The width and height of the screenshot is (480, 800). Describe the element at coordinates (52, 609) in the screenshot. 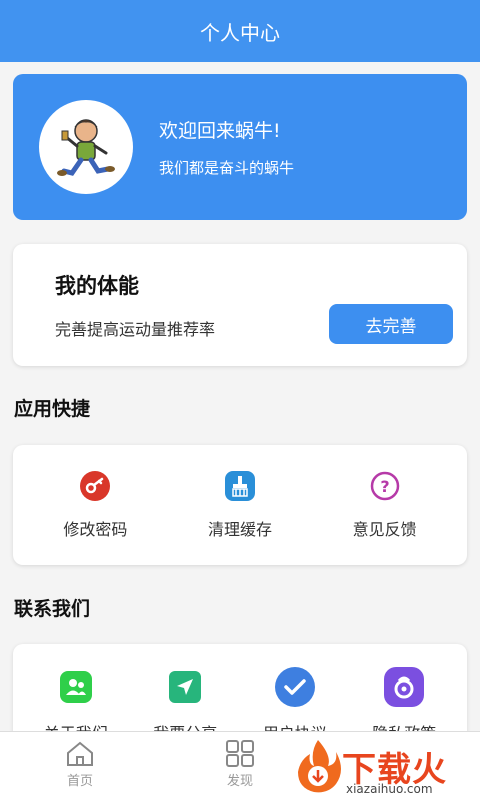

I see `contact-section-title: 联系我们` at that location.